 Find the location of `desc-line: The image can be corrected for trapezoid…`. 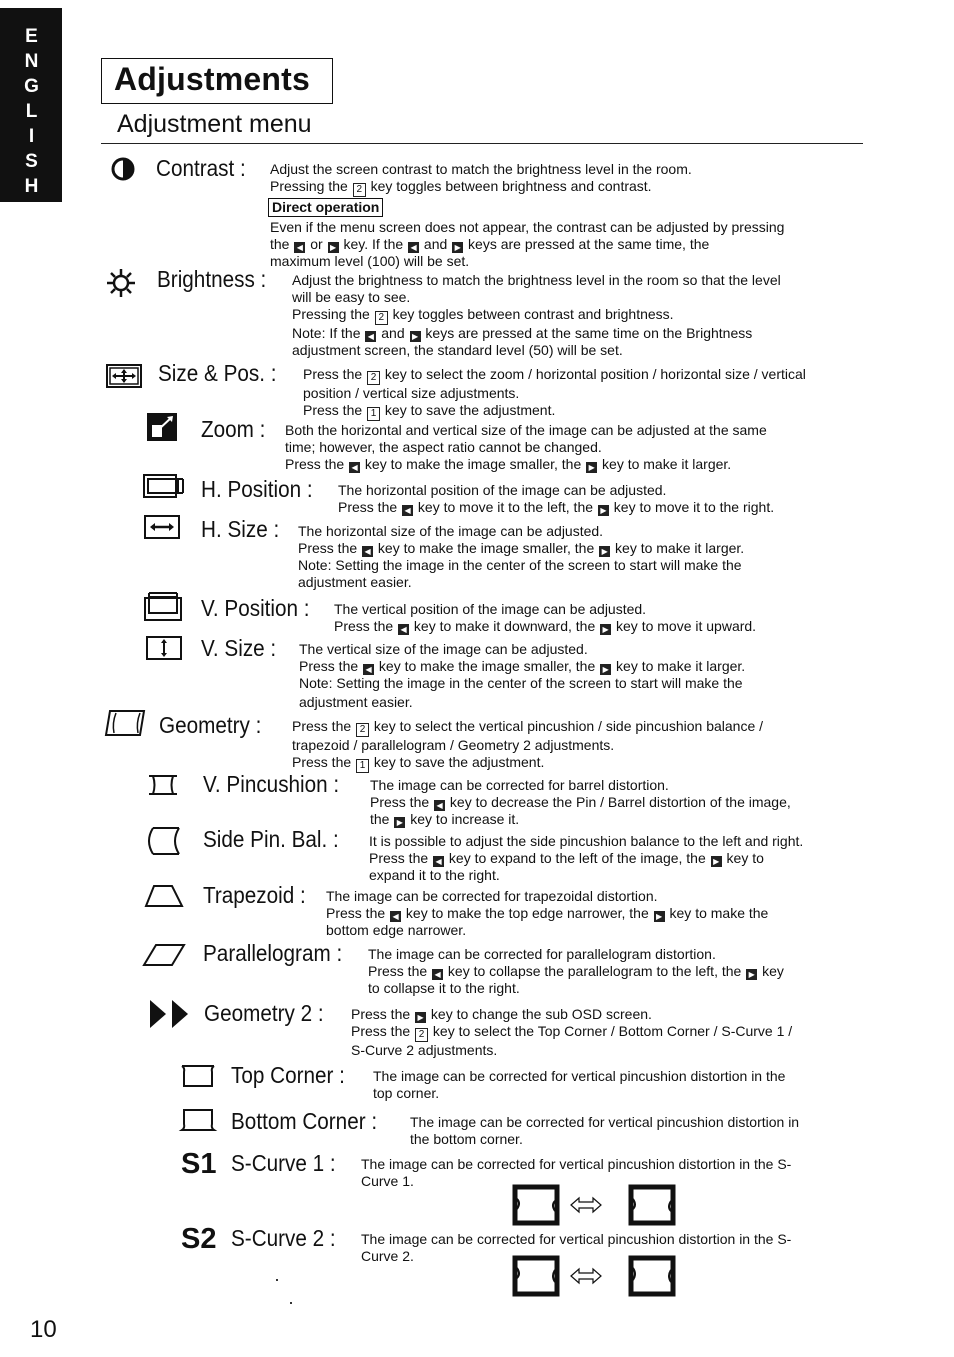

desc-line: The image can be corrected for trapezoid… is located at coordinates (492, 896).